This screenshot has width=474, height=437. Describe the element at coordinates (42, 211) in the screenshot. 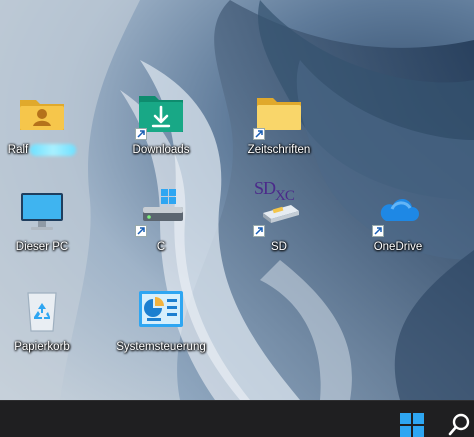

I see `monitor-icon` at that location.